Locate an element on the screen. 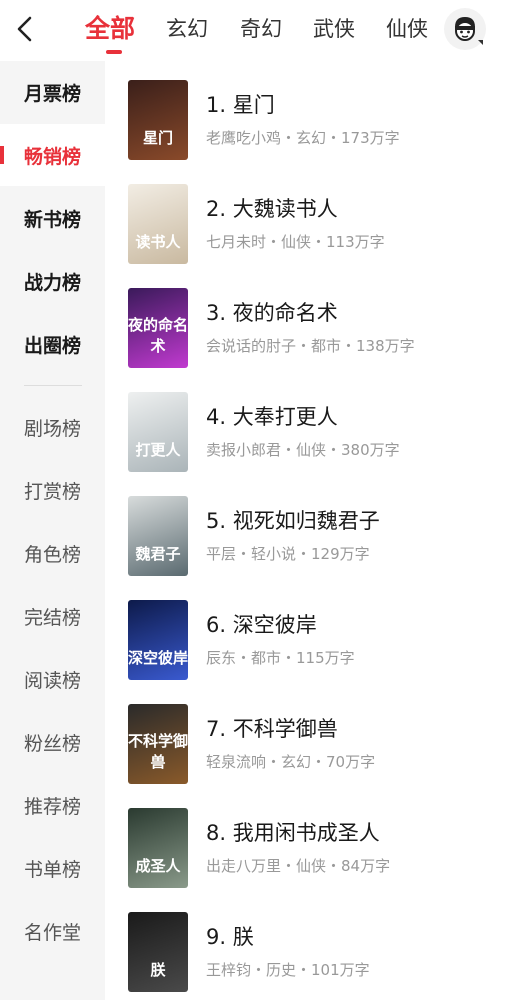 The image size is (506, 1000). book-cover: 不科学御兽 is located at coordinates (158, 744).